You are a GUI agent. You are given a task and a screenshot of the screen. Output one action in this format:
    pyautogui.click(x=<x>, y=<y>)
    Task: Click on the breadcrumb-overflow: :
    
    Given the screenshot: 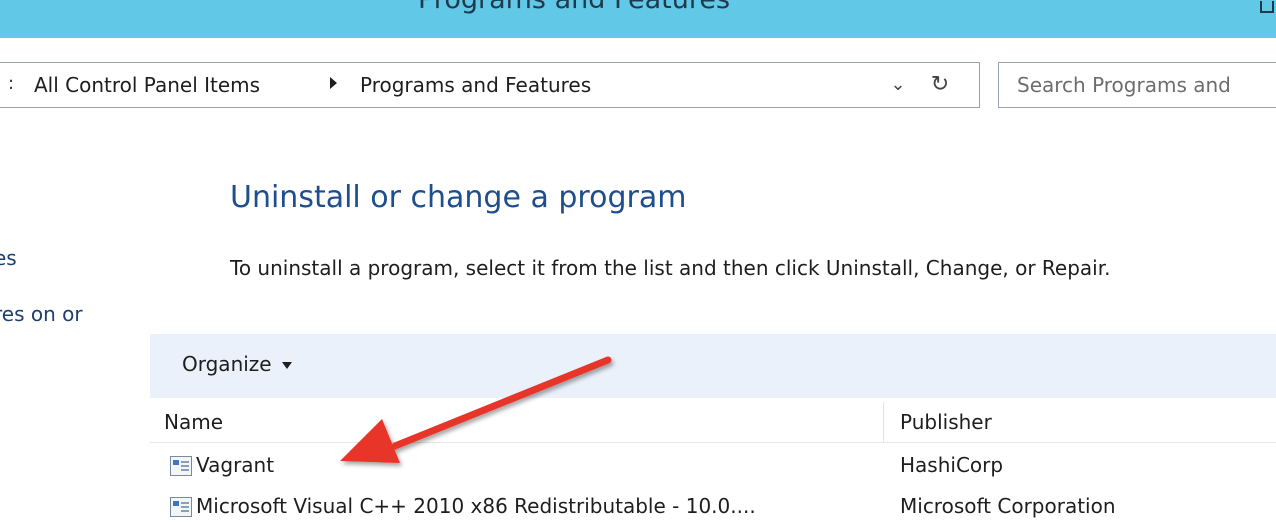 What is the action you would take?
    pyautogui.click(x=11, y=83)
    